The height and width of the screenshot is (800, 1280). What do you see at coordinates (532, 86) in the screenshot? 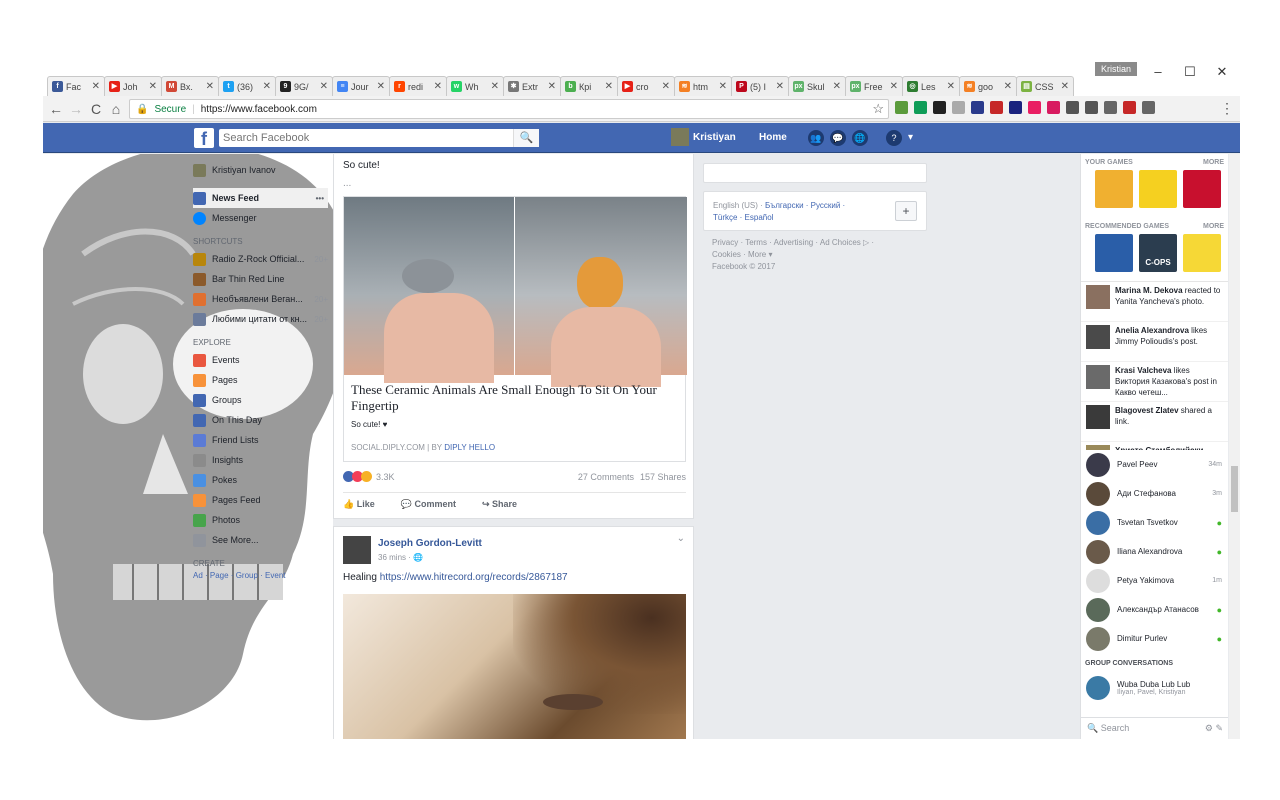
I see `tab-8: ✱ Extr ✕` at bounding box center [532, 86].